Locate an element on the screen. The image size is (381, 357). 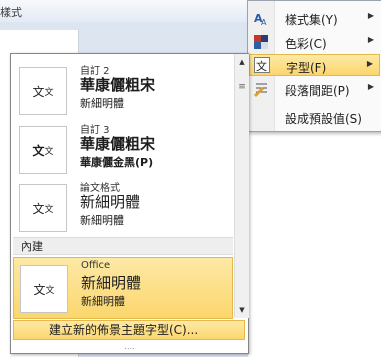
menu-item-fonts: 文 字型(F) ▶ is located at coordinates (314, 65).